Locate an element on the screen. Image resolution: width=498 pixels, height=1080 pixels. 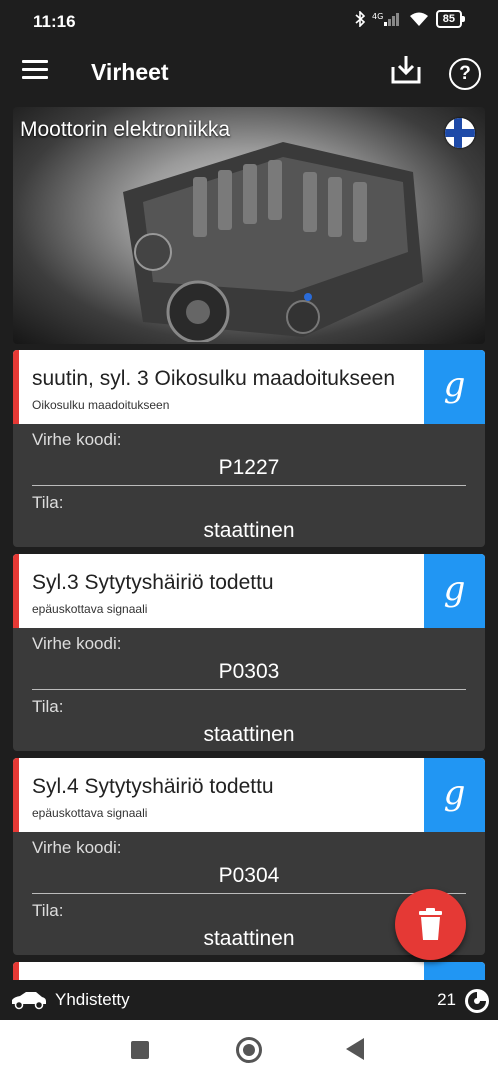
connection-bar: Yhdistetty 21 is located at coordinates (249, 1000).